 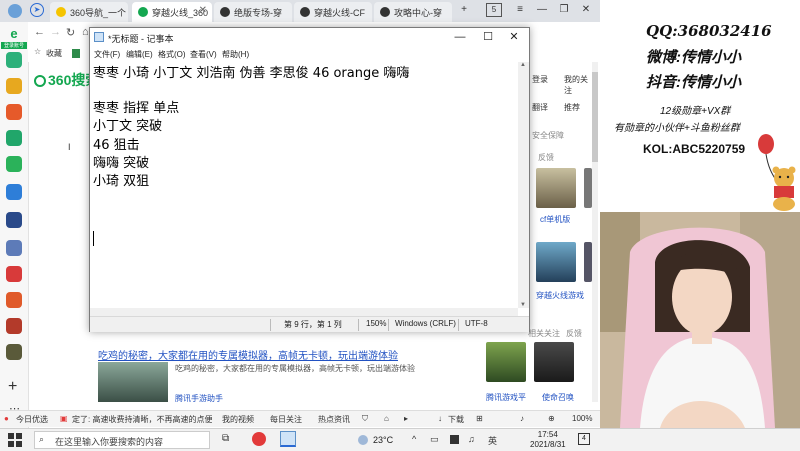 What do you see at coordinates (14, 45) in the screenshot?
I see `login-label: 登录账号` at bounding box center [14, 45].